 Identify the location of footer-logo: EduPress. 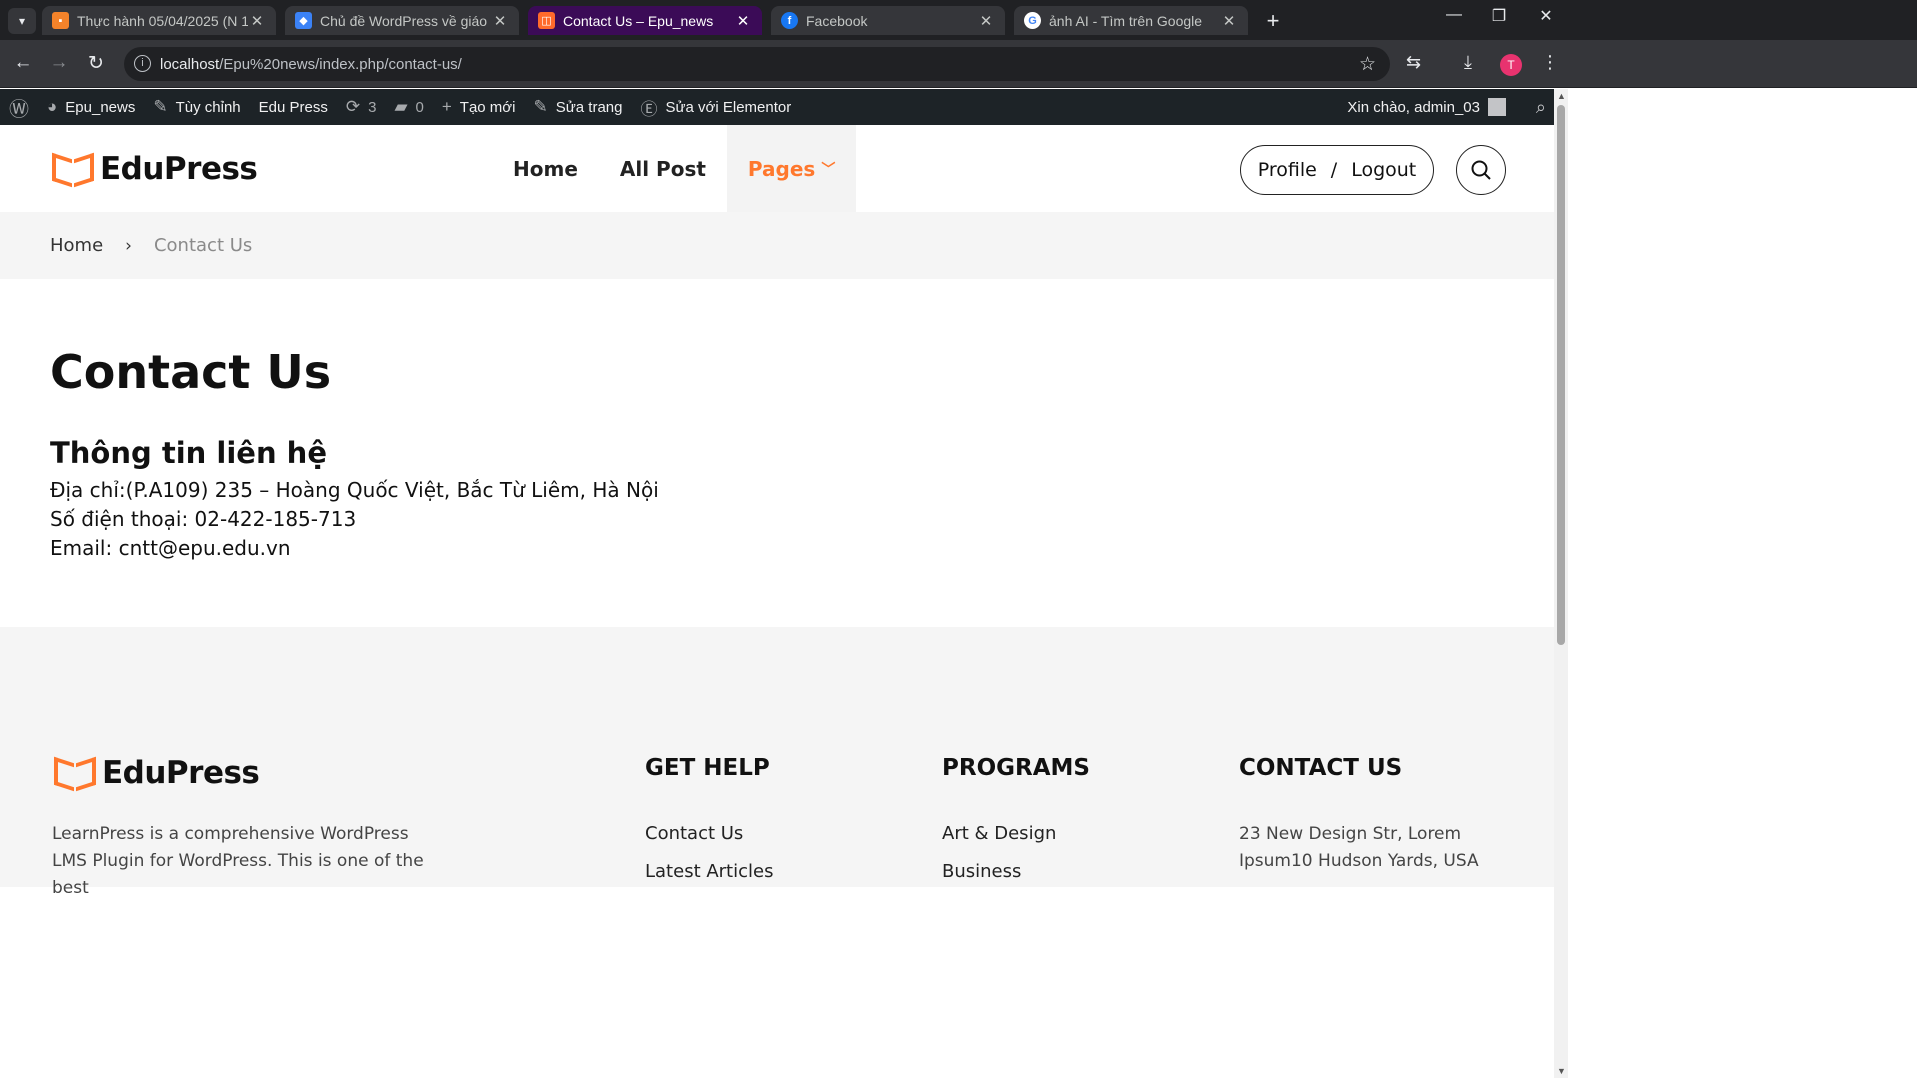
(156, 773).